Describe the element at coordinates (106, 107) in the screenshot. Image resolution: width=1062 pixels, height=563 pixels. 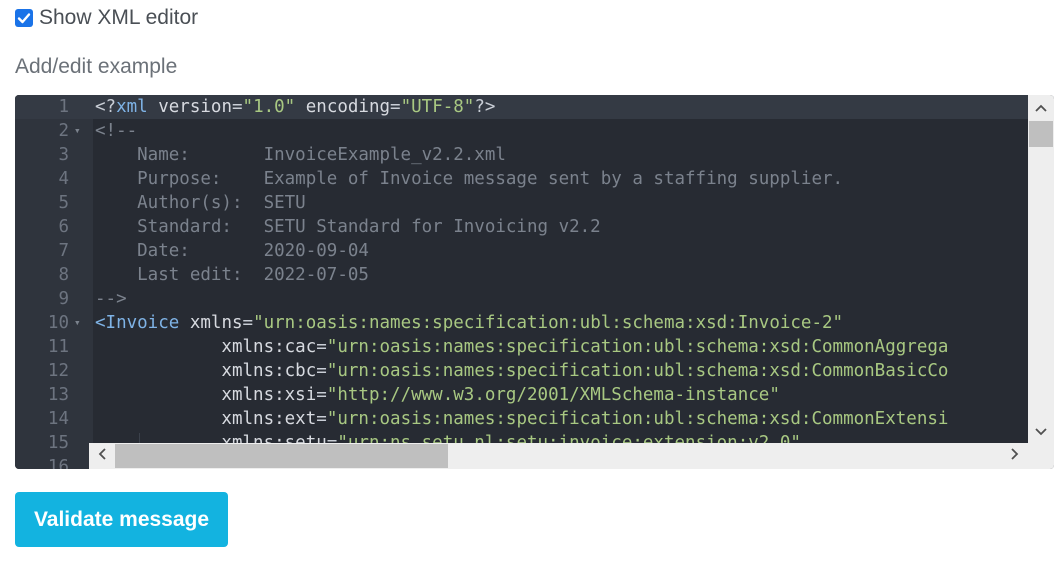
I see `code-token: <?` at that location.